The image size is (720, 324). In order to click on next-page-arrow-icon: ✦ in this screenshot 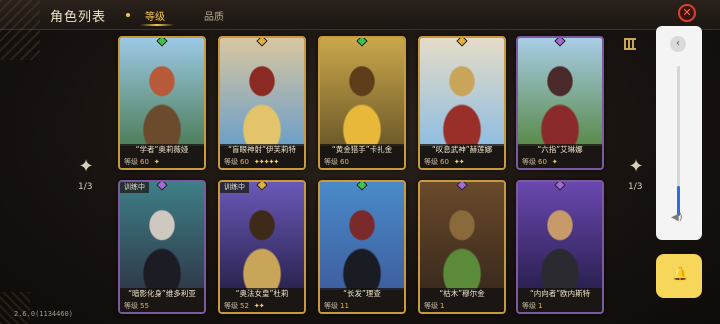, I will do `click(636, 167)`.